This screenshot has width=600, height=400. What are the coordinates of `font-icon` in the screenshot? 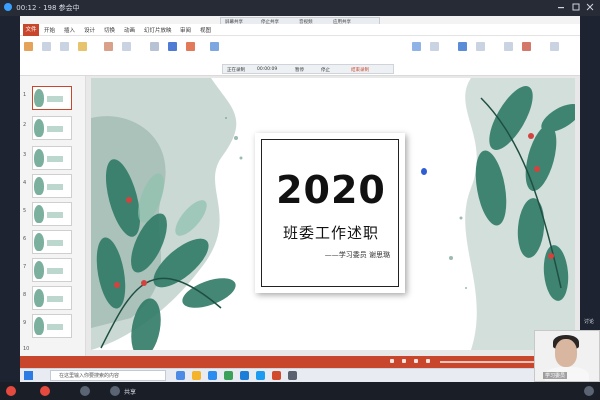 It's located at (154, 46).